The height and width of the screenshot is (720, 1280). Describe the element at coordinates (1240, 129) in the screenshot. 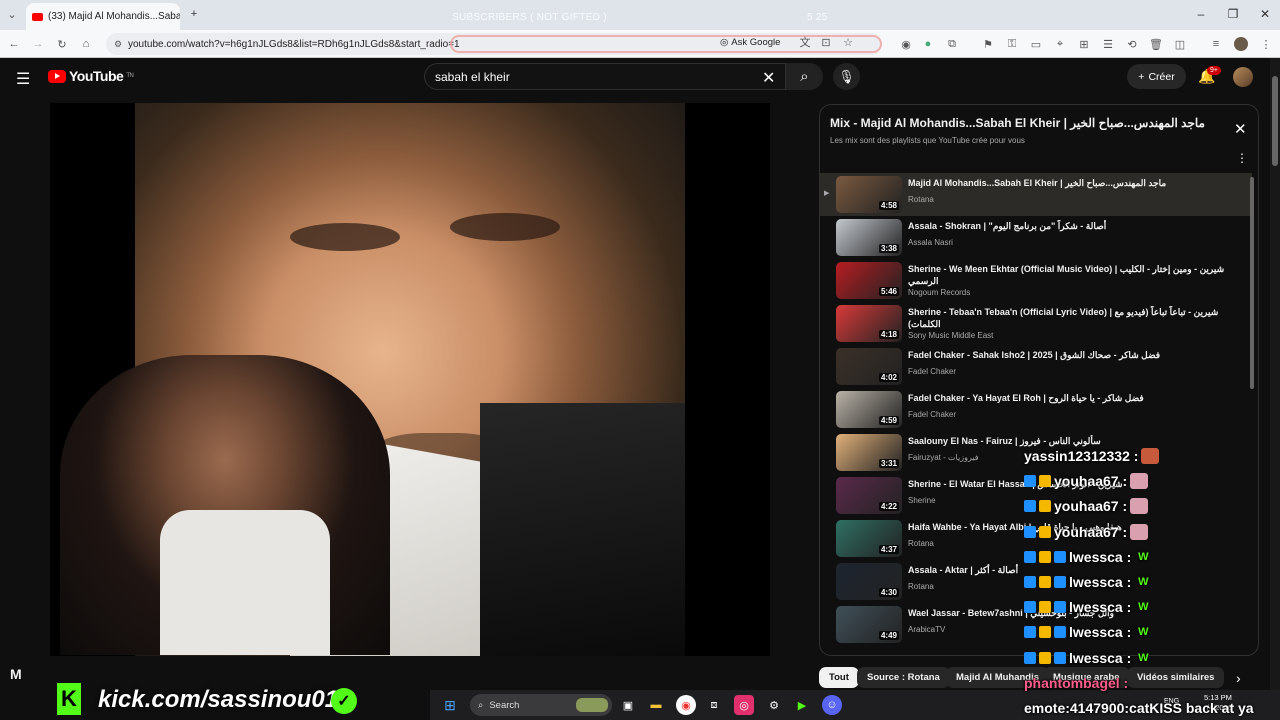

I see `close-playlist-icon: ✕` at that location.